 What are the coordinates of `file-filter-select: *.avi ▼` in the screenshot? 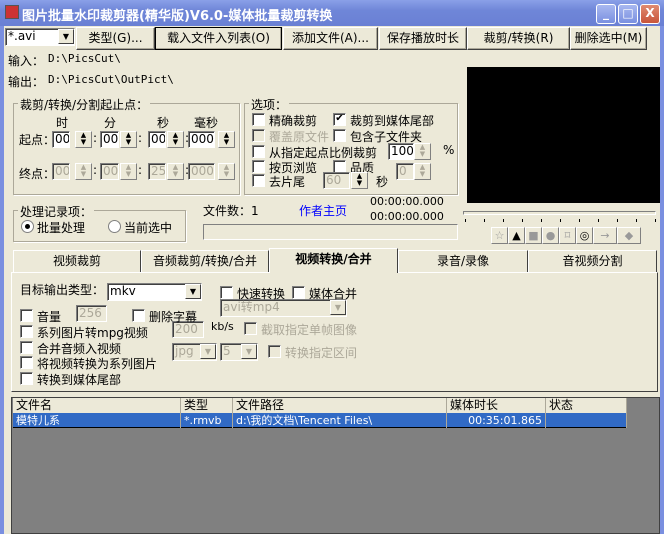 It's located at (40, 37).